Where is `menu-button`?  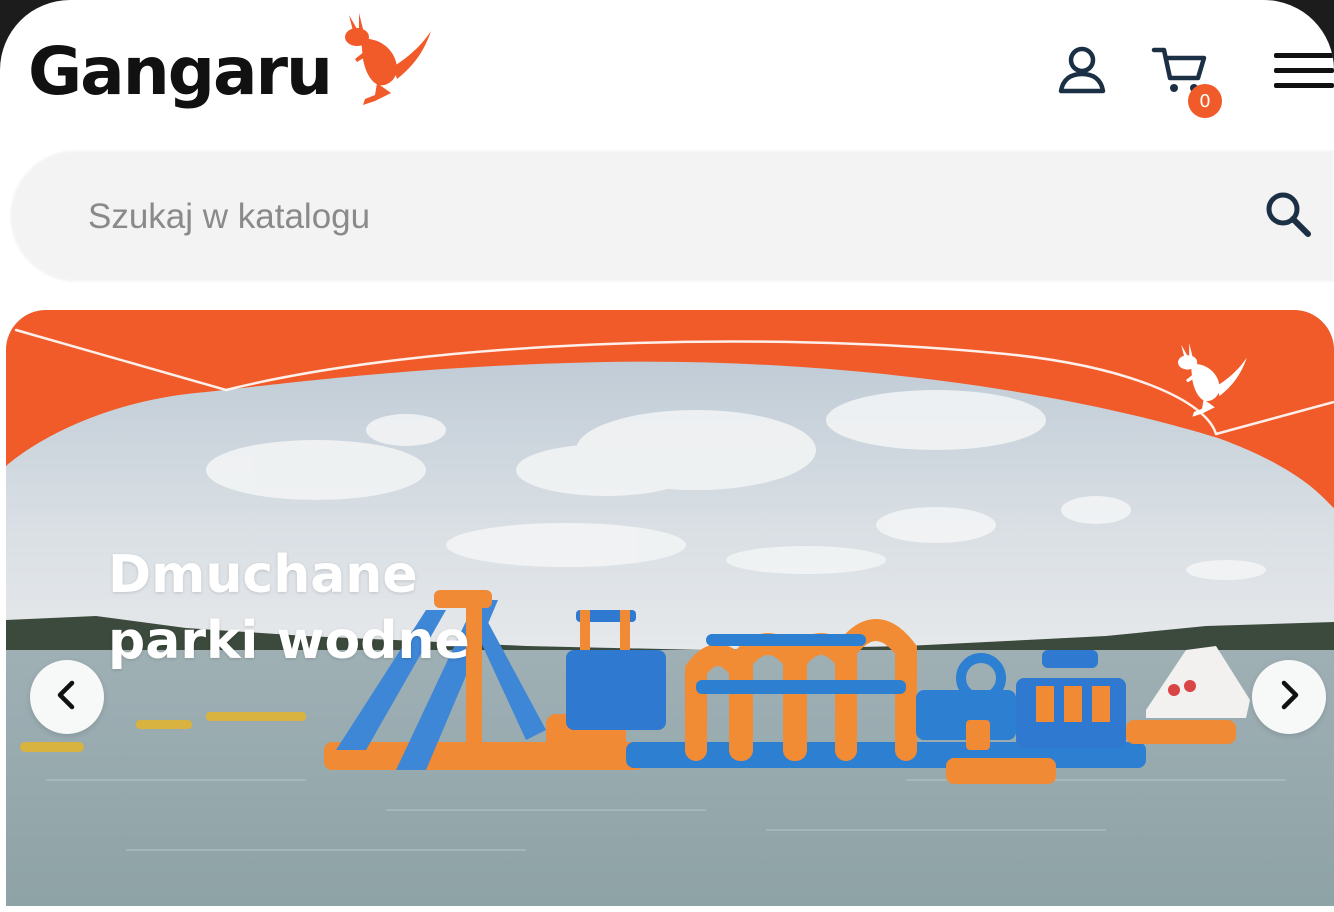 menu-button is located at coordinates (1300, 73).